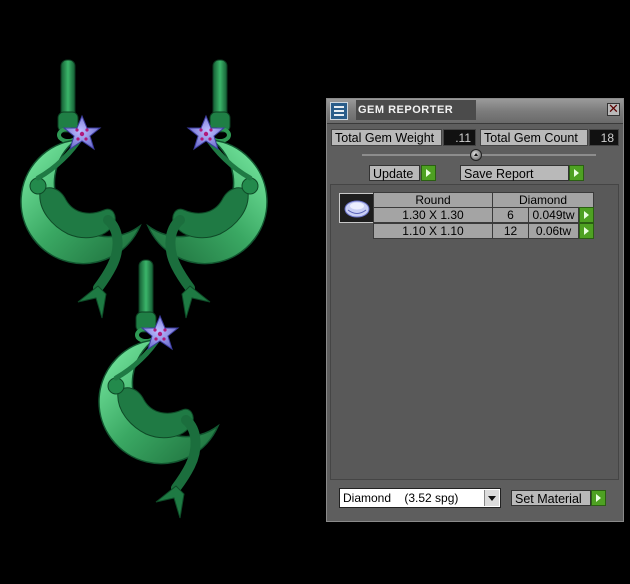  I want to click on shape-column-header: Round, so click(433, 200).